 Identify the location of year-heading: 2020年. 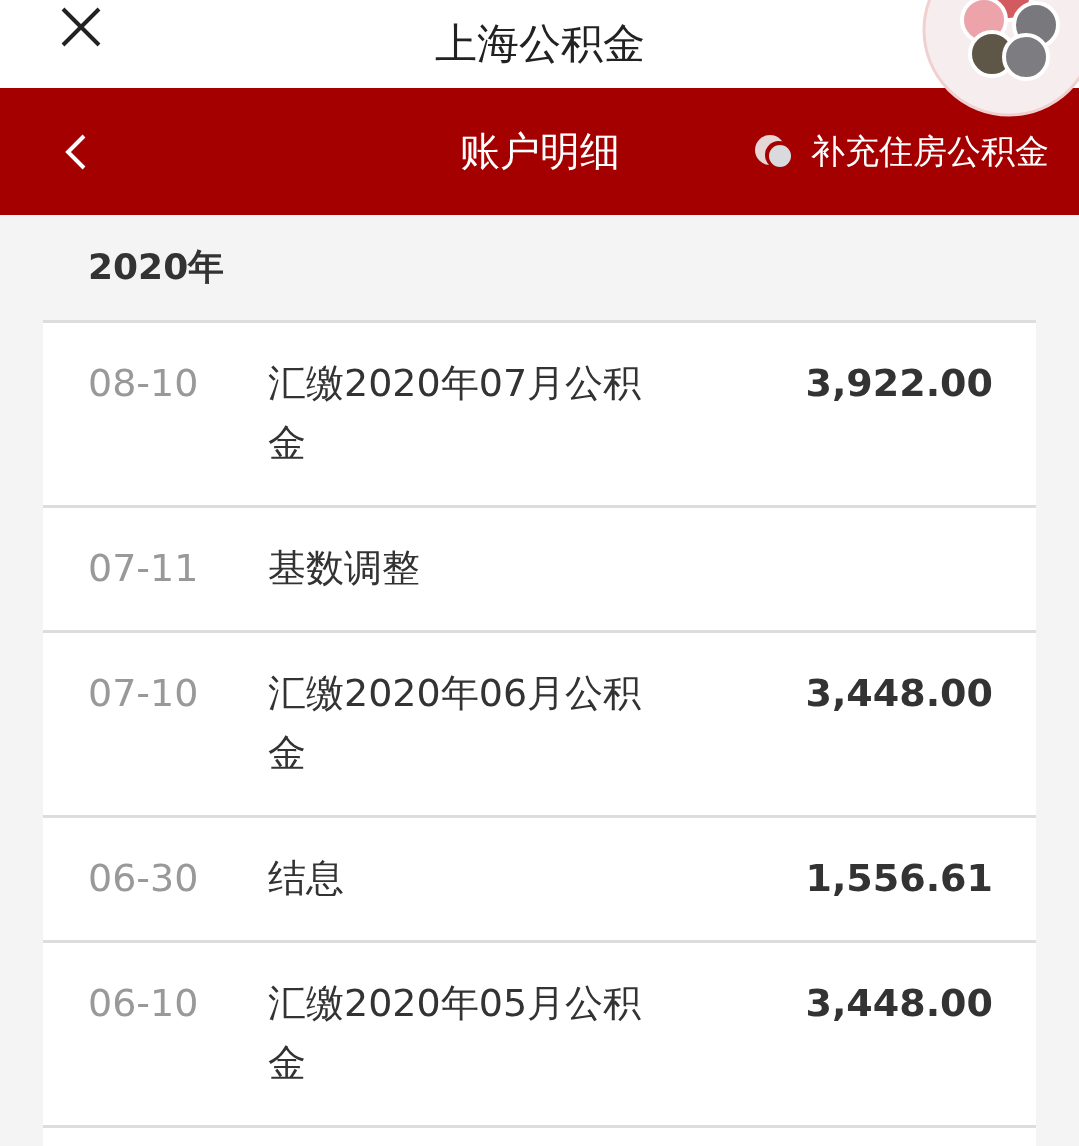
(156, 267).